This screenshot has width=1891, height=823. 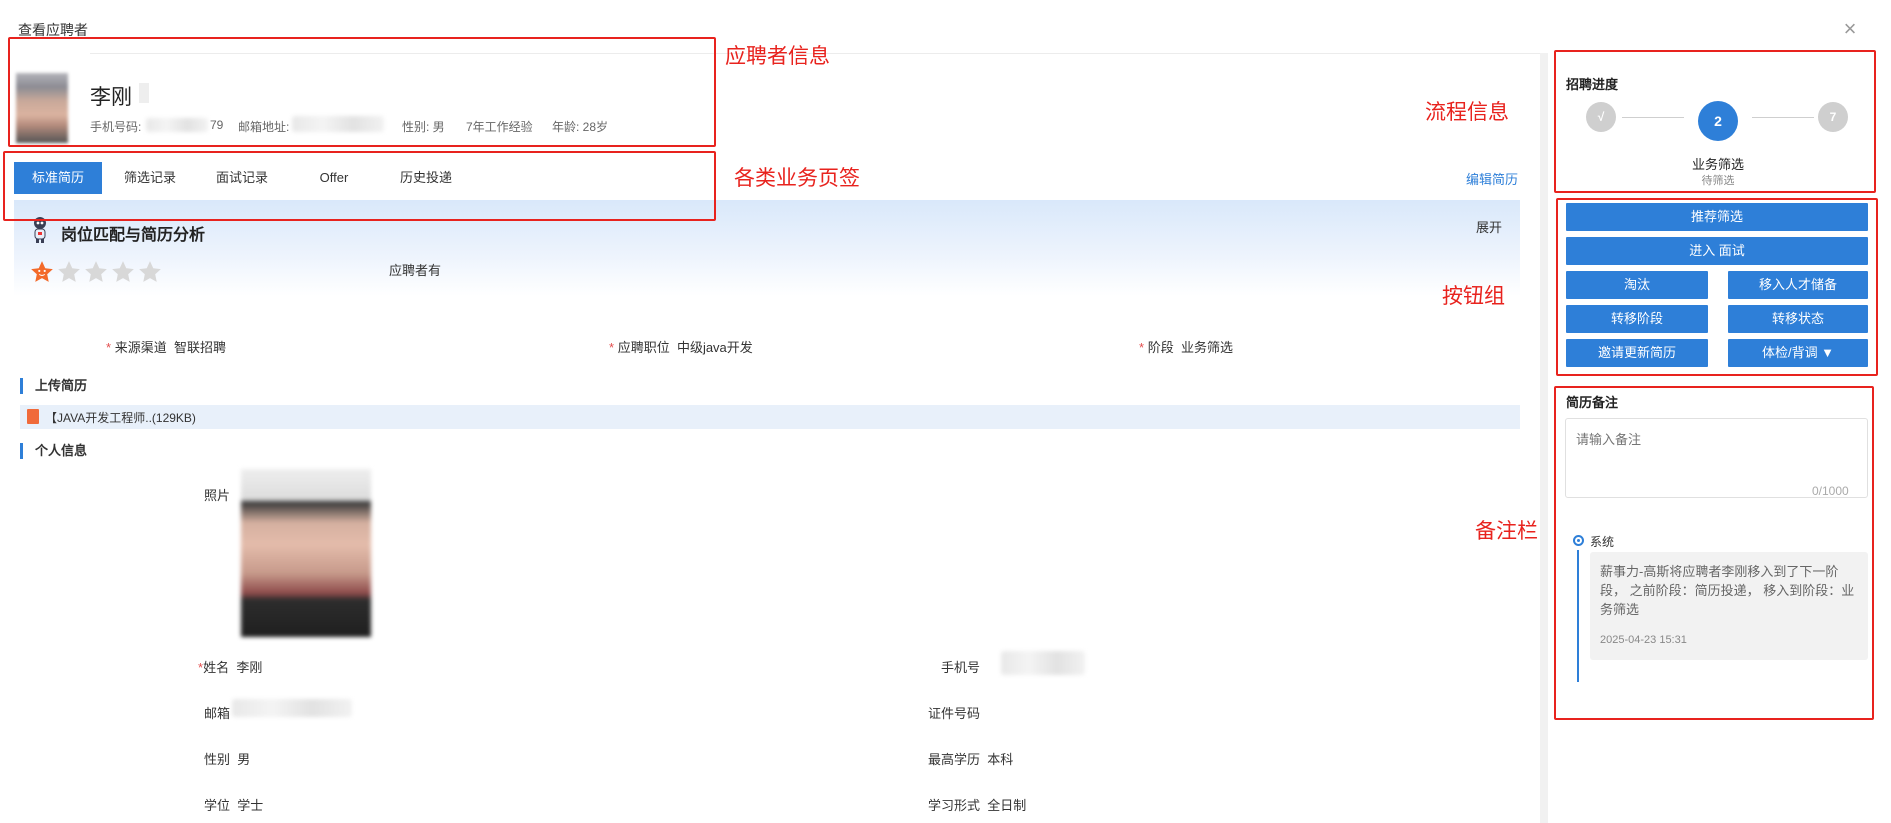 What do you see at coordinates (217, 713) in the screenshot?
I see `email-field-label: 邮箱` at bounding box center [217, 713].